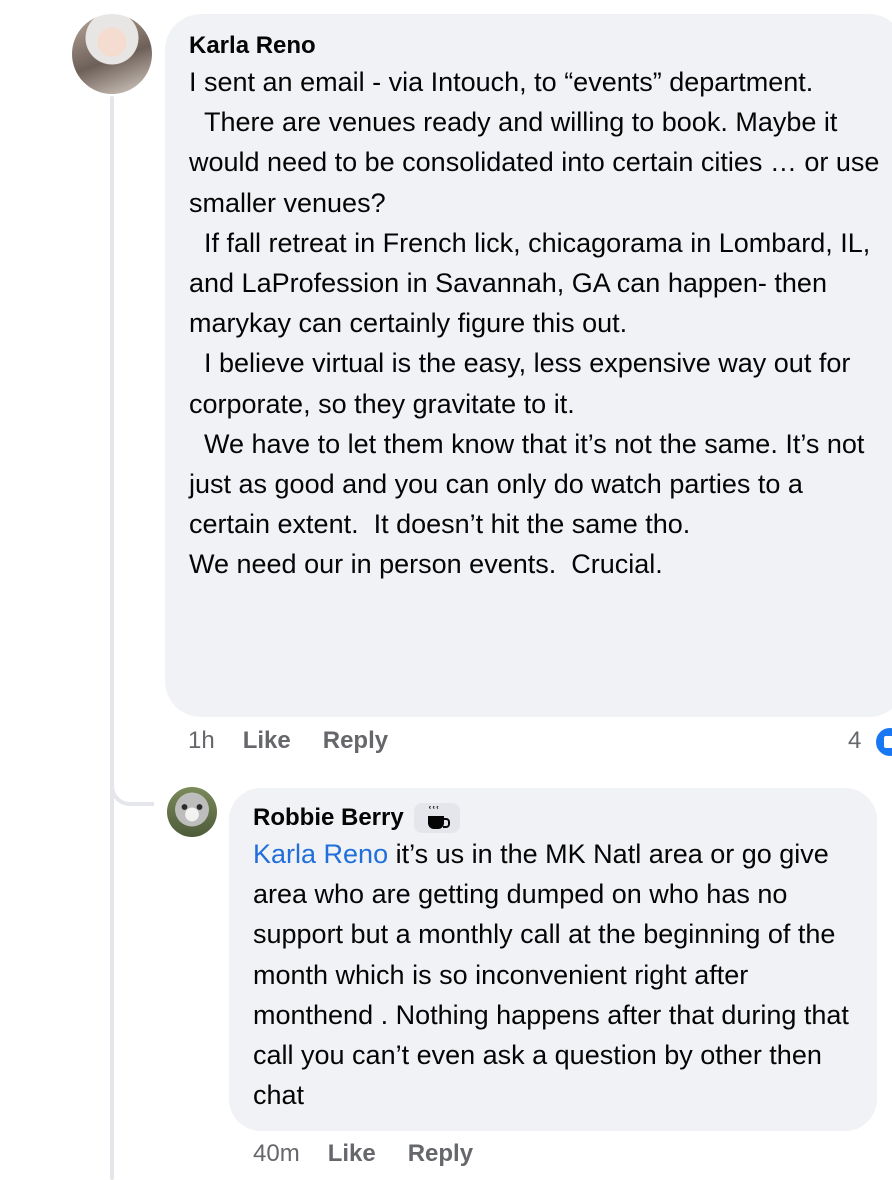 This screenshot has height=1180, width=892. Describe the element at coordinates (304, 741) in the screenshot. I see `comment-actions: 1h Like Reply` at that location.